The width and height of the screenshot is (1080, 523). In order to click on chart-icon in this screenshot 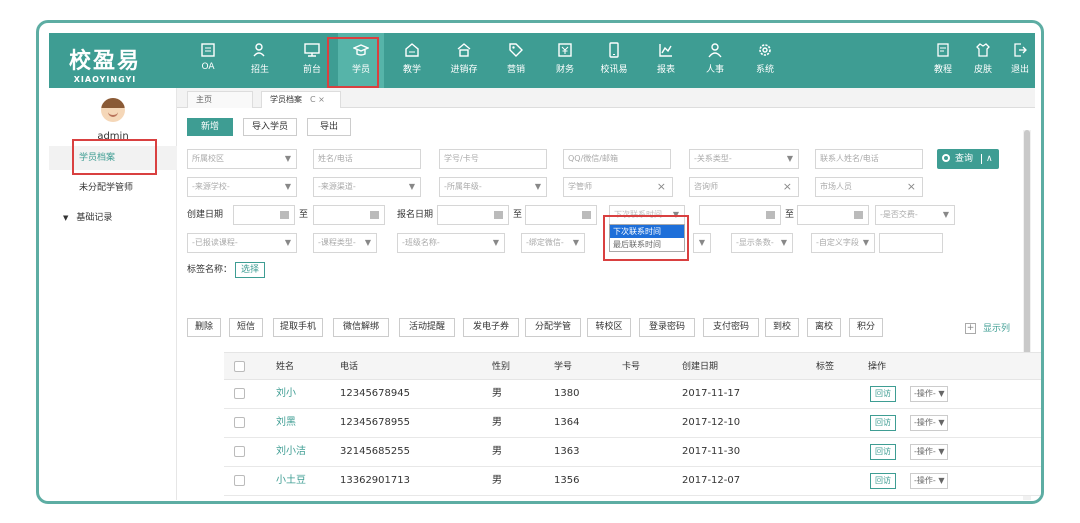, I will do `click(665, 50)`.